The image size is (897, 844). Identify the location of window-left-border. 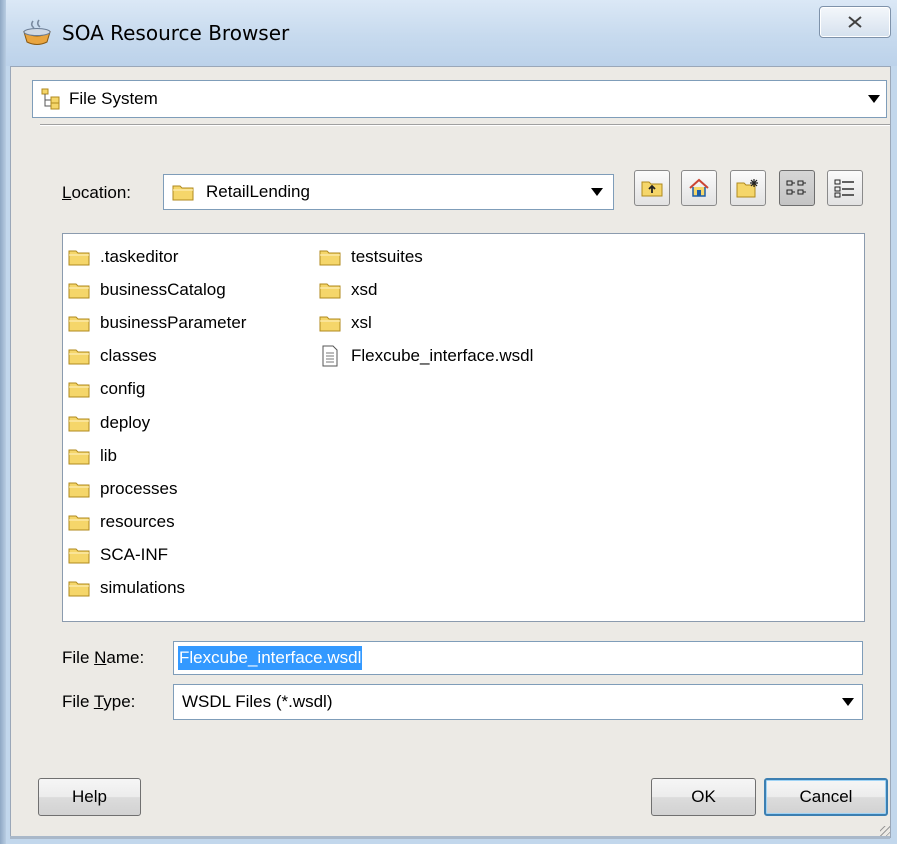
(3, 422).